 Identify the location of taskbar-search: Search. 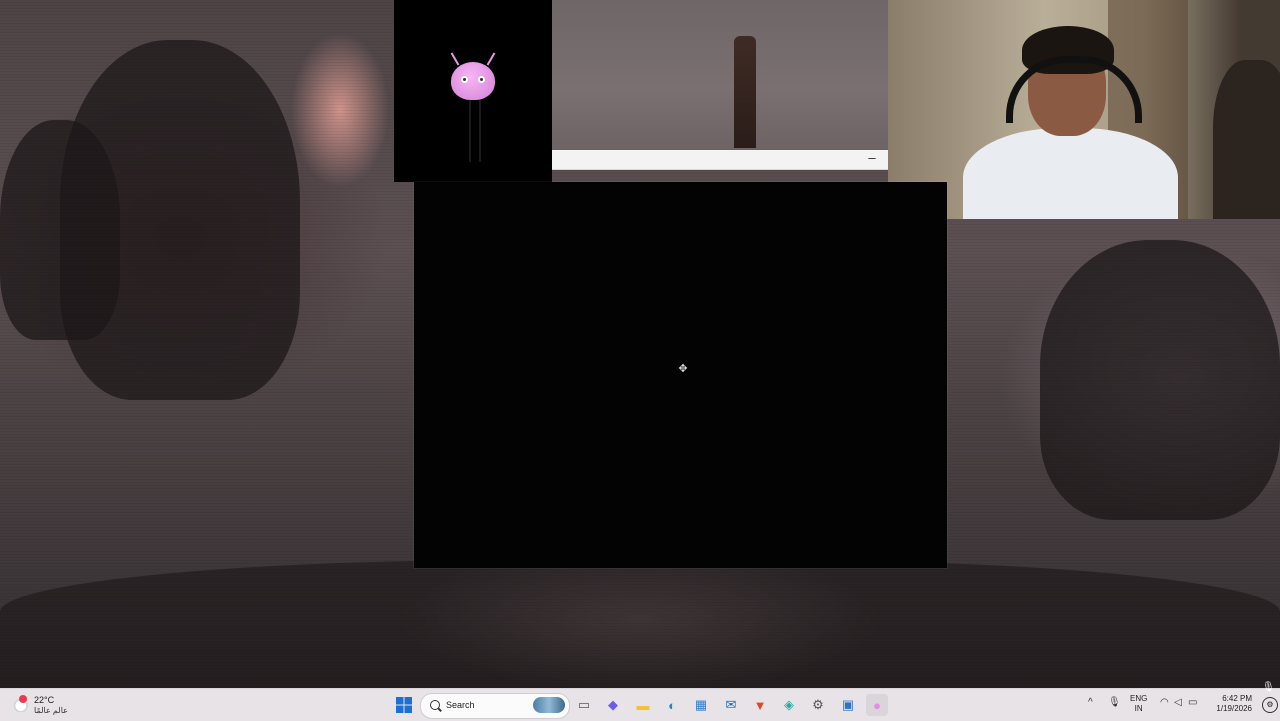
(495, 706).